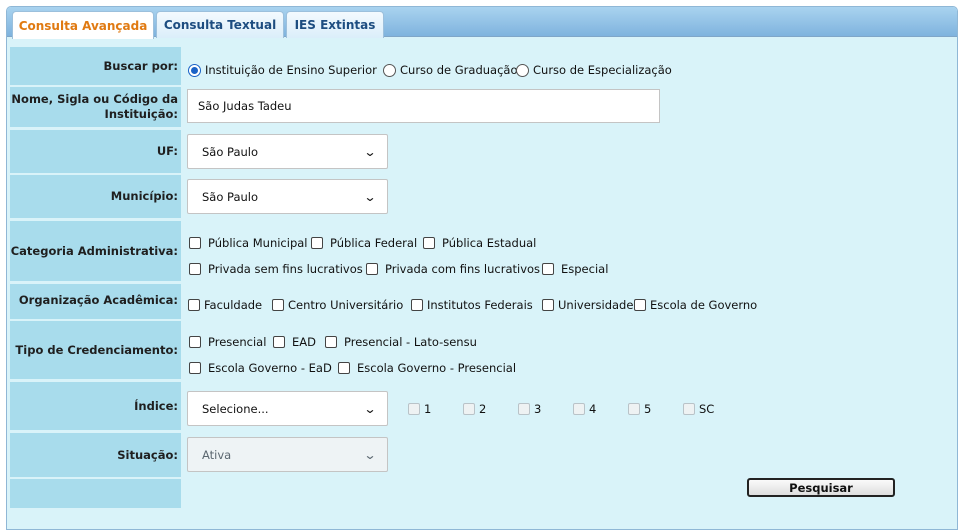 The height and width of the screenshot is (530, 967). What do you see at coordinates (287, 408) in the screenshot?
I see `indice-select: Selecione... ⌄` at bounding box center [287, 408].